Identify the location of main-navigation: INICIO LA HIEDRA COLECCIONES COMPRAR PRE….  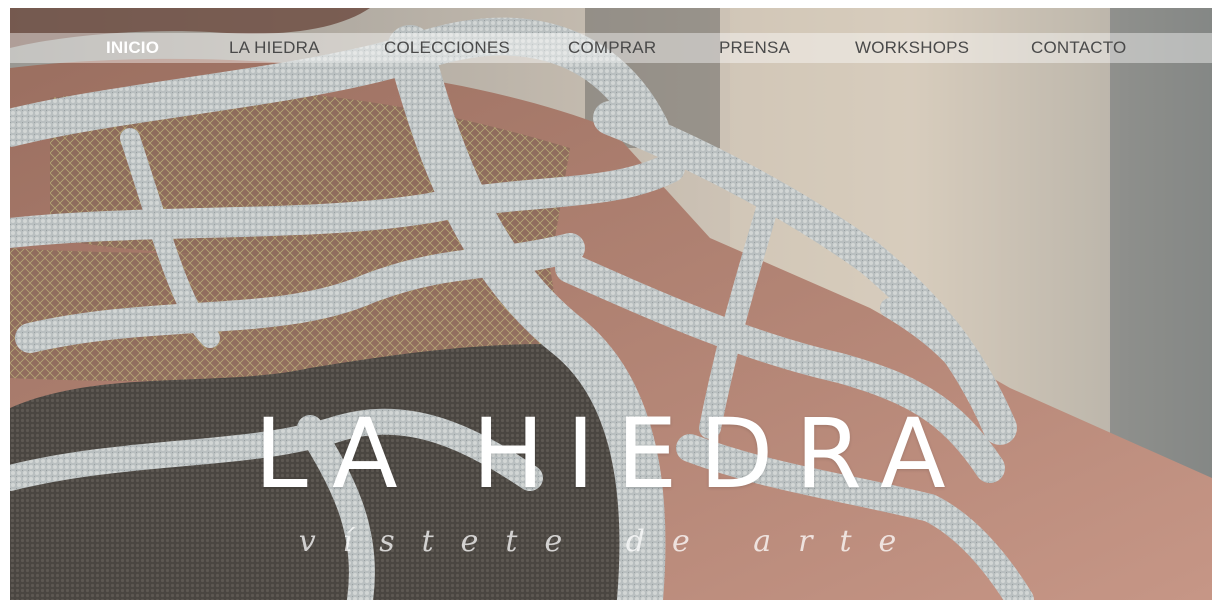
(611, 48).